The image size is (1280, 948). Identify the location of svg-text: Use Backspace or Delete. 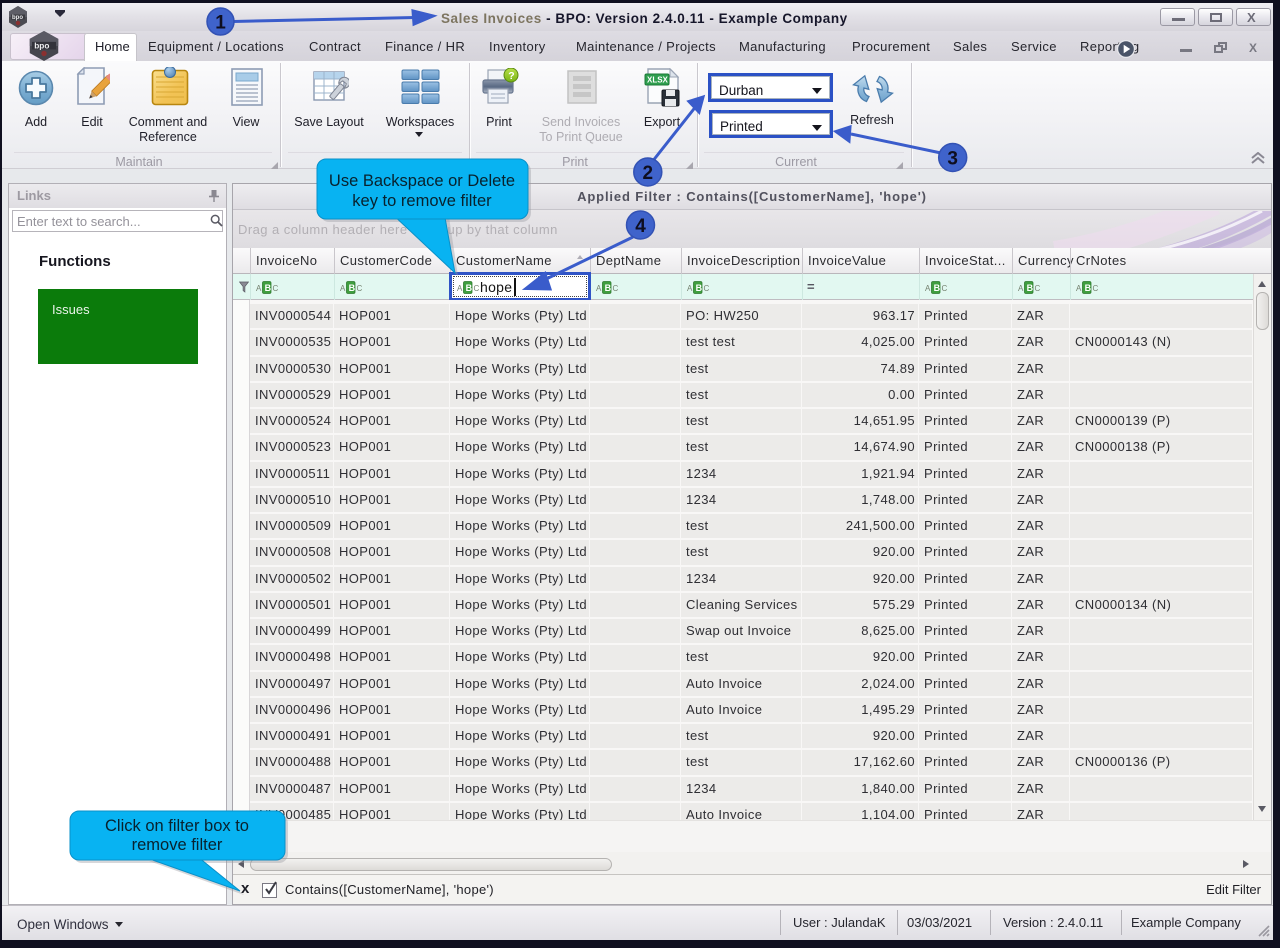
(422, 181).